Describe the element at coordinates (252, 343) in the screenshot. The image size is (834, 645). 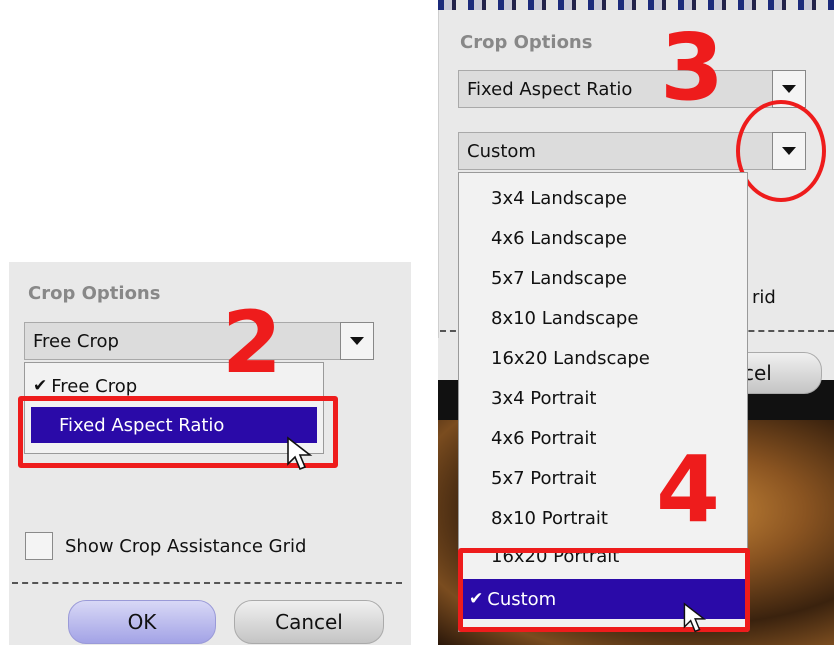
I see `step-number-2: 2` at that location.